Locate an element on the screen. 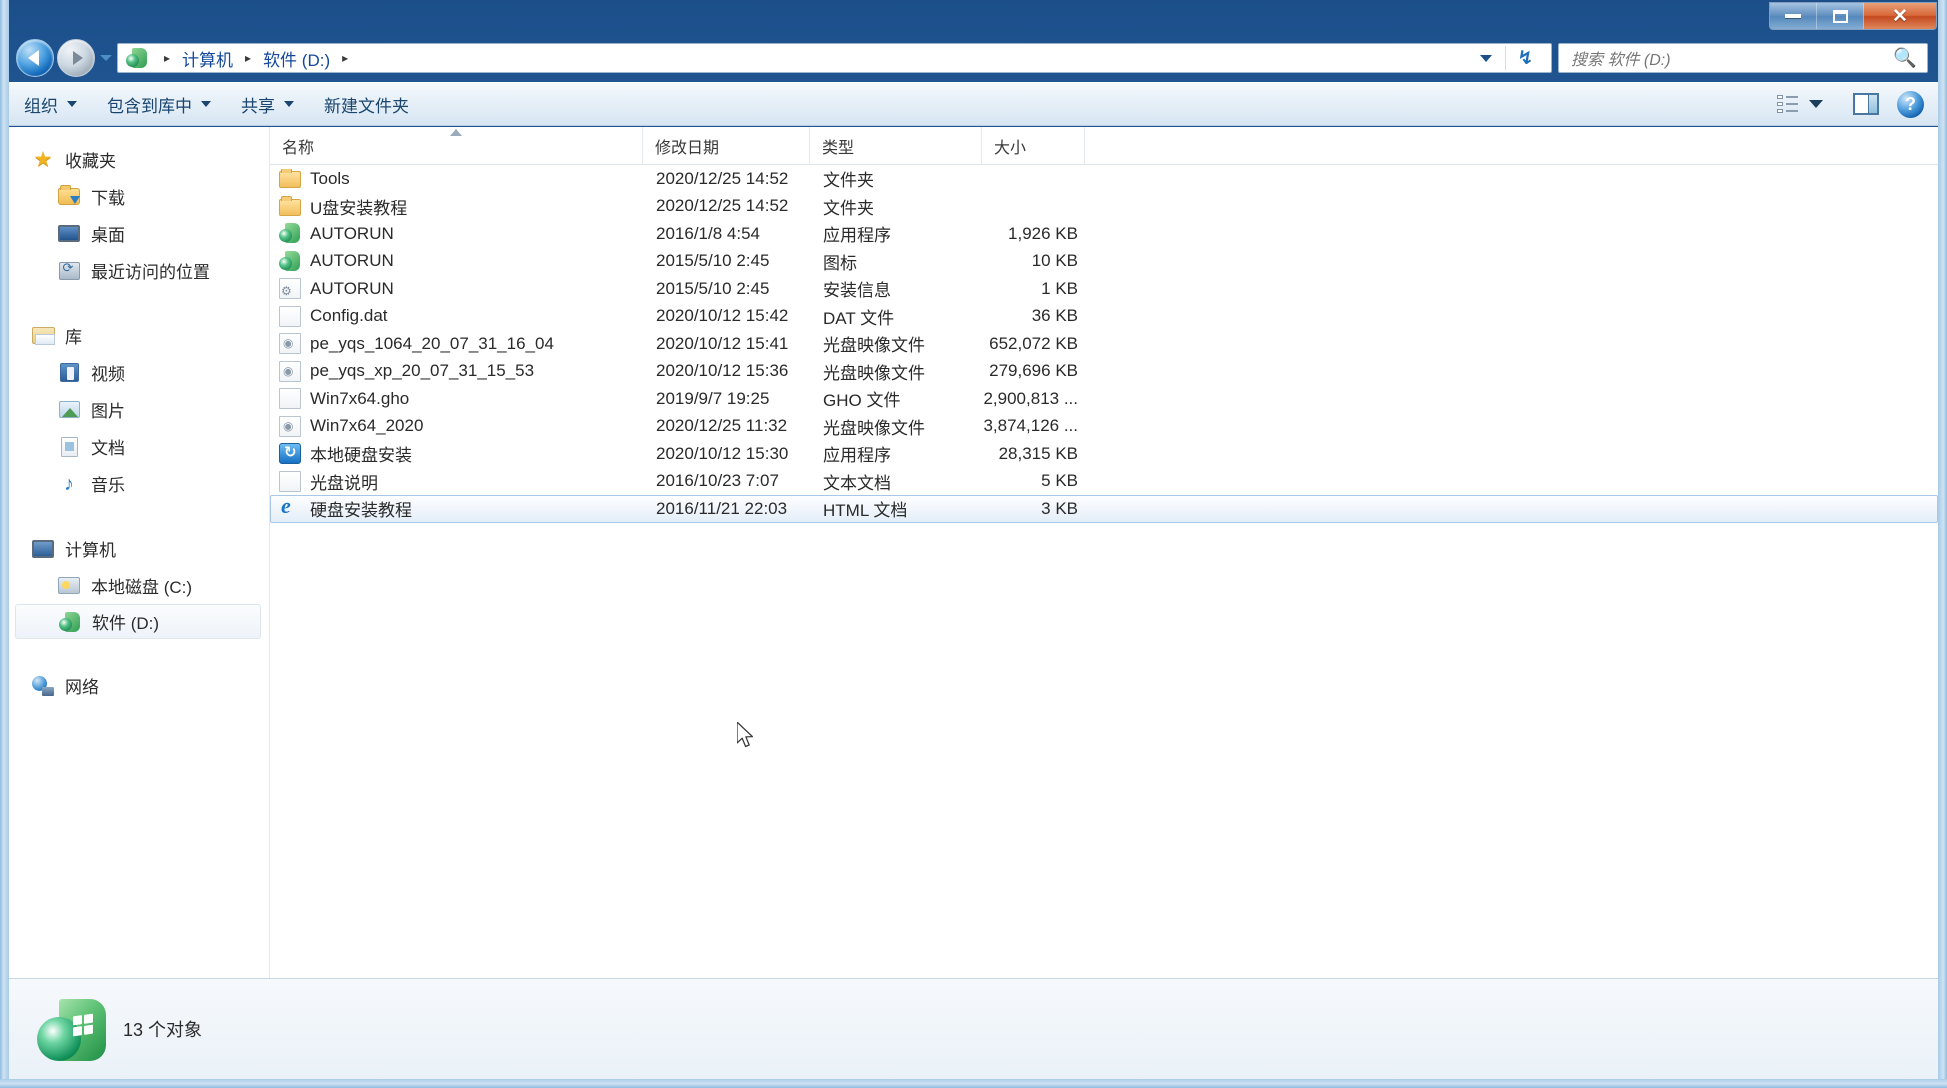 The width and height of the screenshot is (1947, 1088). file-date-cell: 2020/10/12 15:30 is located at coordinates (722, 453).